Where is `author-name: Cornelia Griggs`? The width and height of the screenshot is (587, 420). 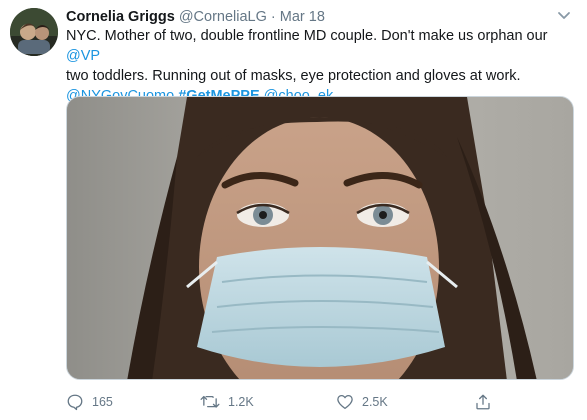
author-name: Cornelia Griggs is located at coordinates (120, 17).